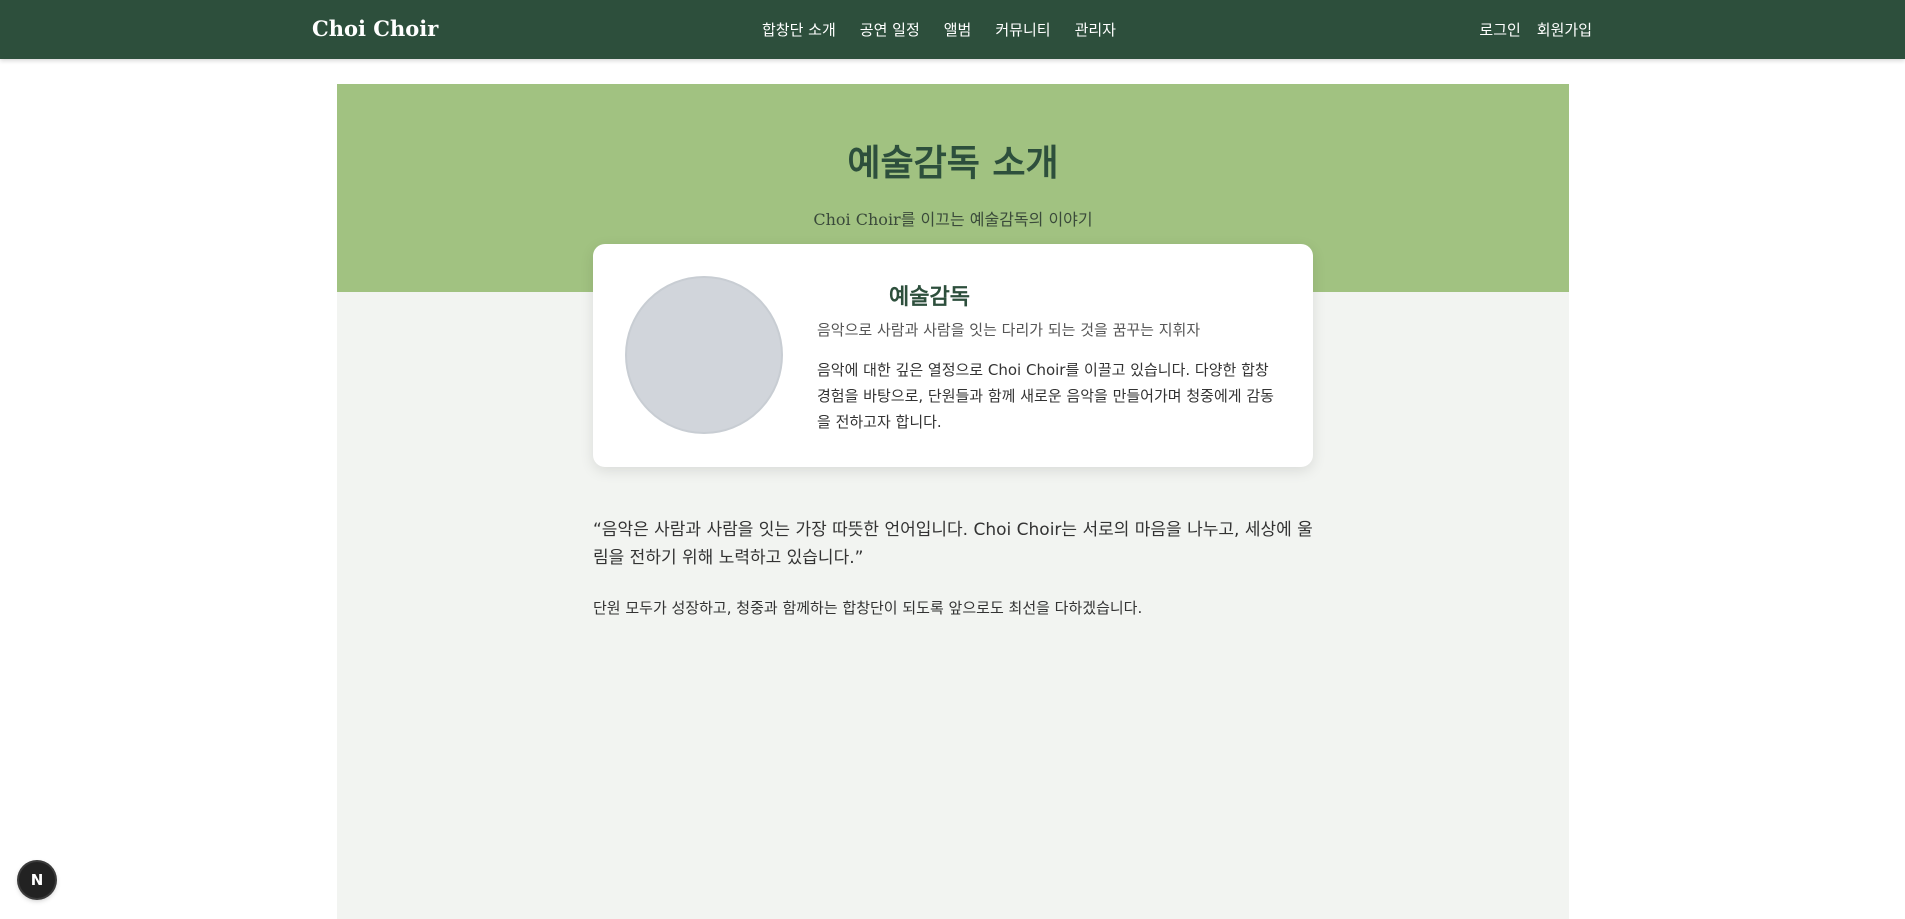 The height and width of the screenshot is (919, 1905). I want to click on nextjs-dev-indicator-button: N, so click(37, 880).